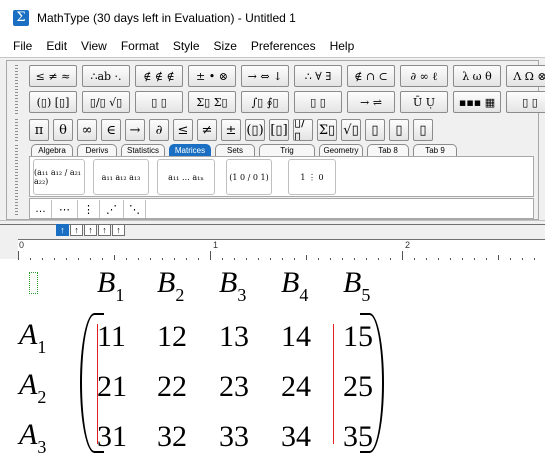 Image resolution: width=545 pixels, height=466 pixels. What do you see at coordinates (112, 437) in the screenshot?
I see `matrix-cell: 31` at bounding box center [112, 437].